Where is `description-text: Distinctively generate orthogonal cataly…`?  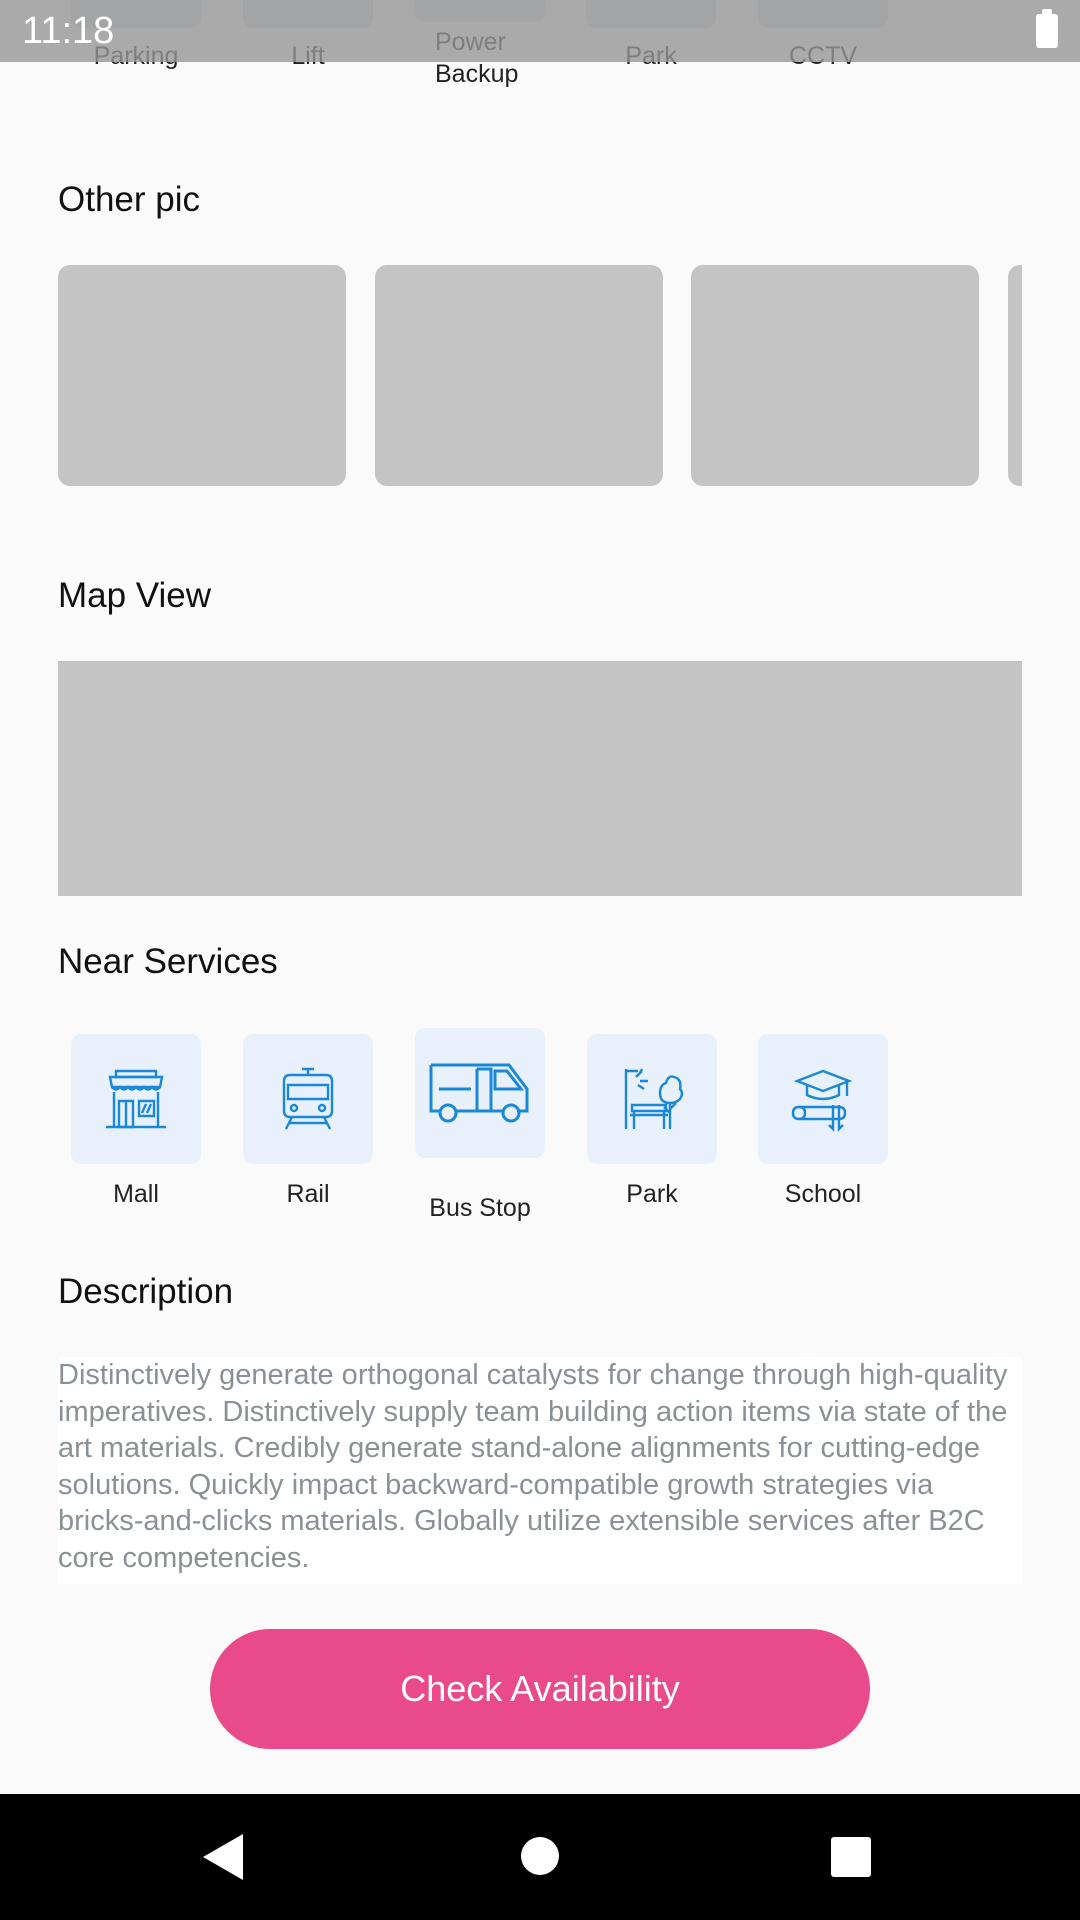 description-text: Distinctively generate orthogonal cataly… is located at coordinates (540, 1470).